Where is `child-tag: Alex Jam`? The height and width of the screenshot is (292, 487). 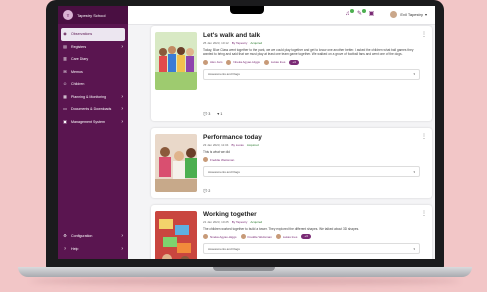 child-tag: Alex Jam is located at coordinates (212, 62).